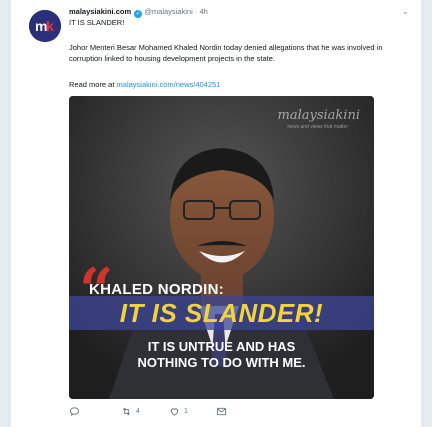 The width and height of the screenshot is (432, 427). I want to click on avatar: m k, so click(45, 26).